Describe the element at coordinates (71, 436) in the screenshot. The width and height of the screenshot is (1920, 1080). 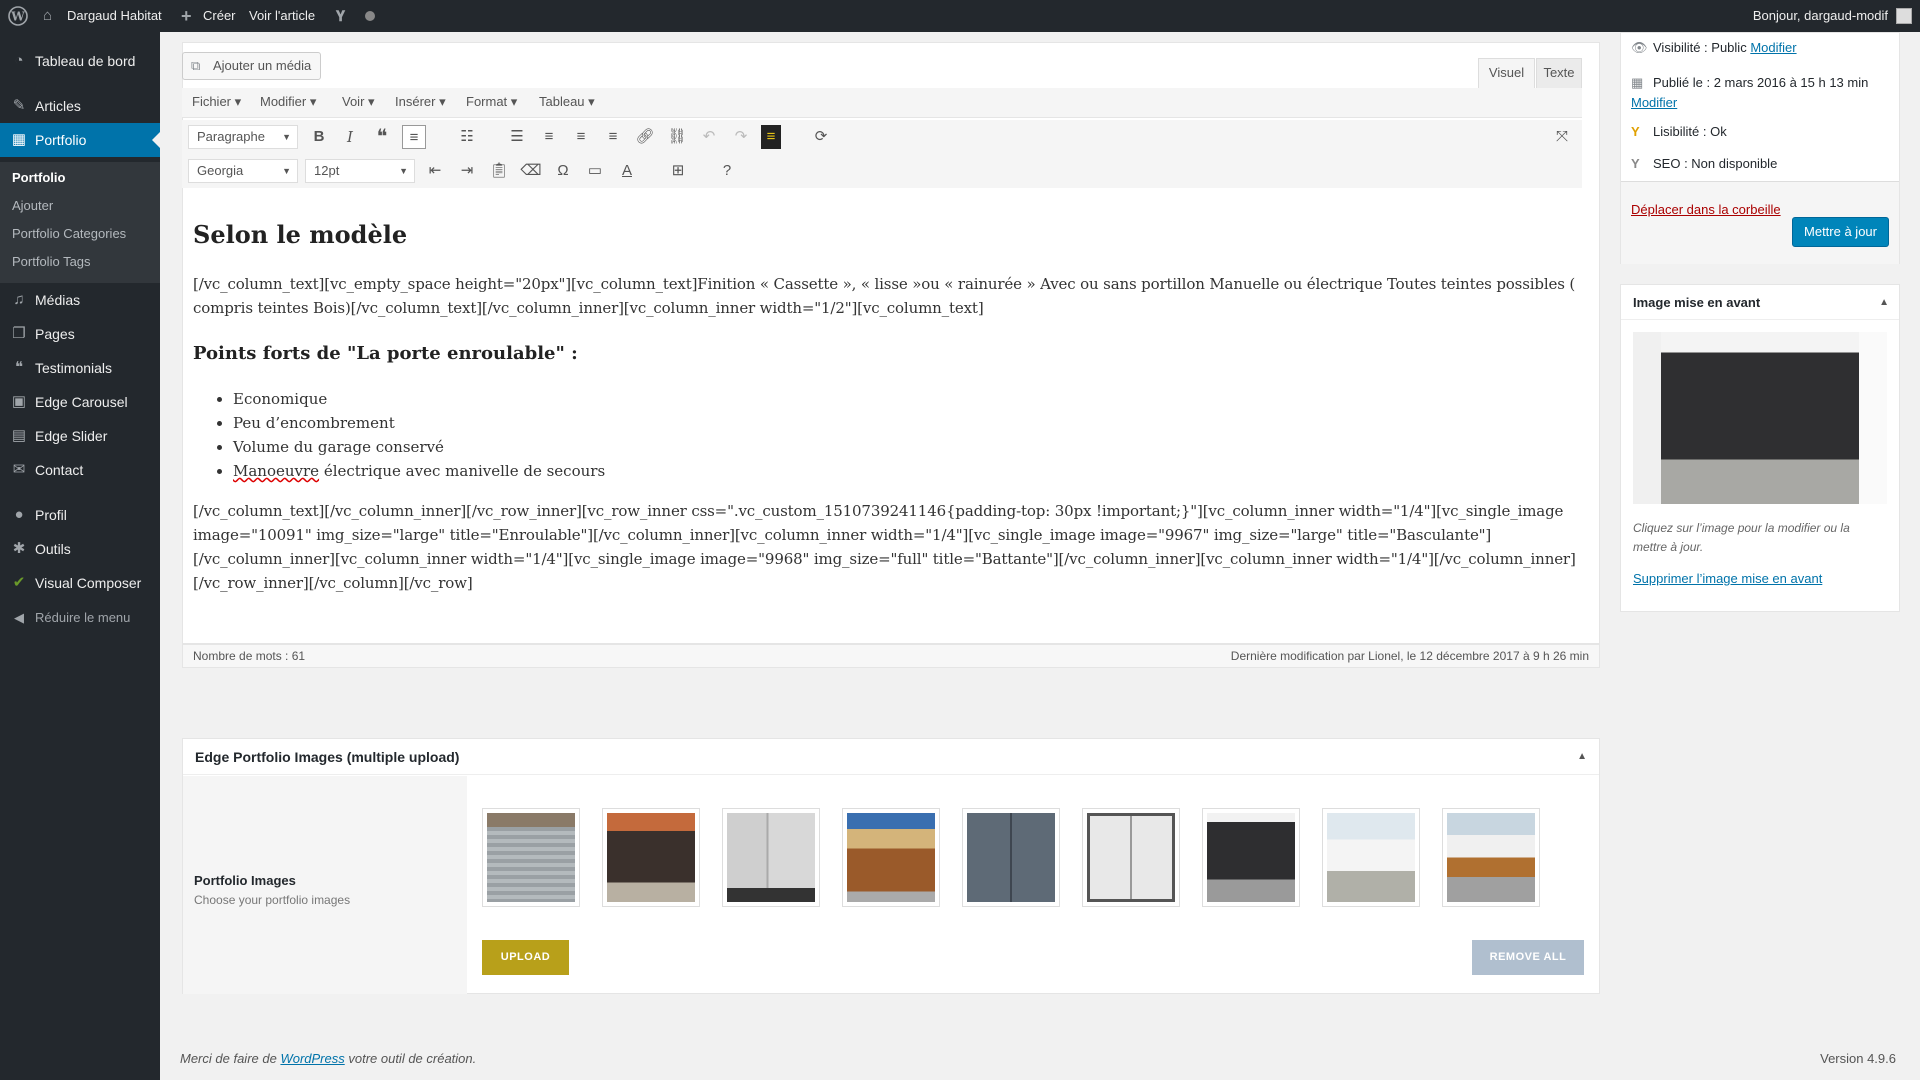
I see `menu-label: Edge Slider` at that location.